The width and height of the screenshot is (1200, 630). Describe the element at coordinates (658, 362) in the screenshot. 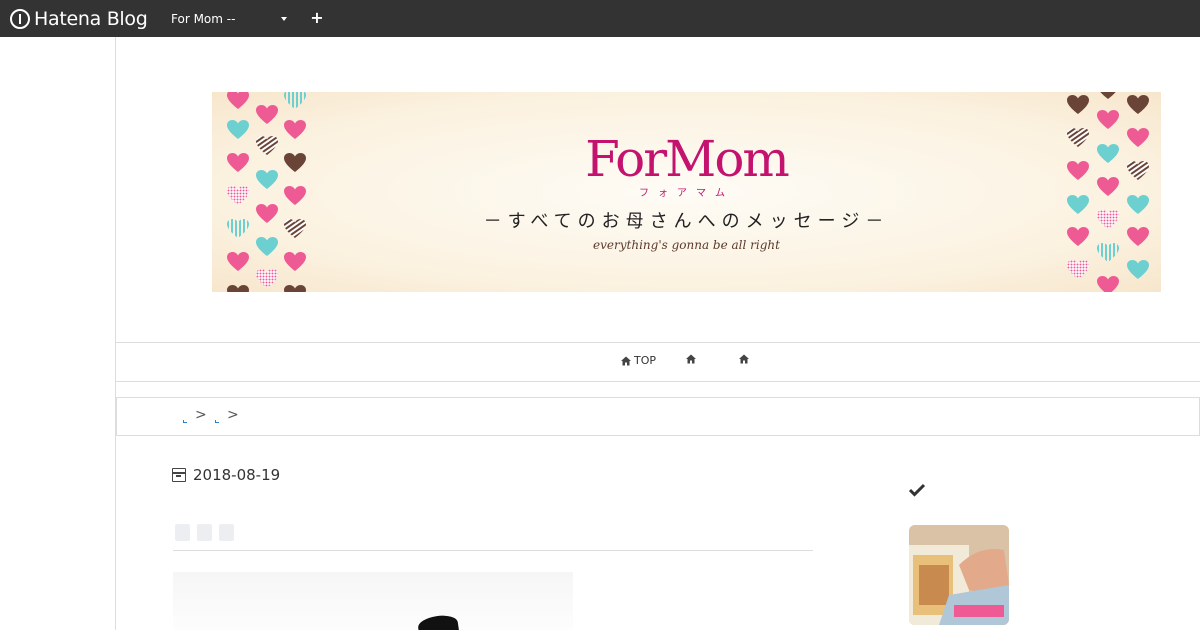

I see `global-nav: TOP` at that location.